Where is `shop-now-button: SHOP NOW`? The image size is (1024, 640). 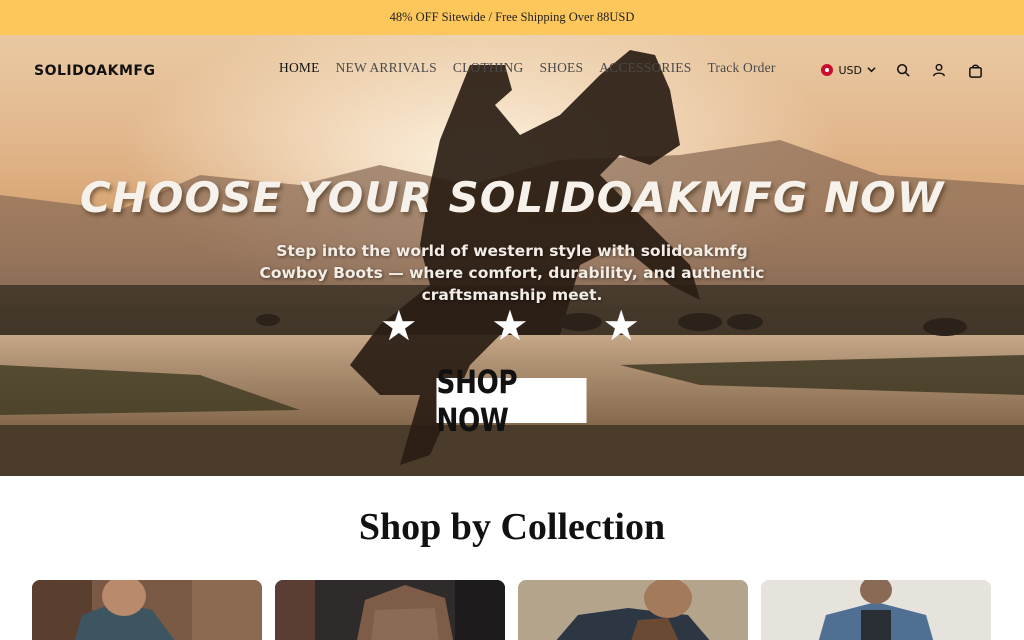
shop-now-button: SHOP NOW is located at coordinates (511, 401).